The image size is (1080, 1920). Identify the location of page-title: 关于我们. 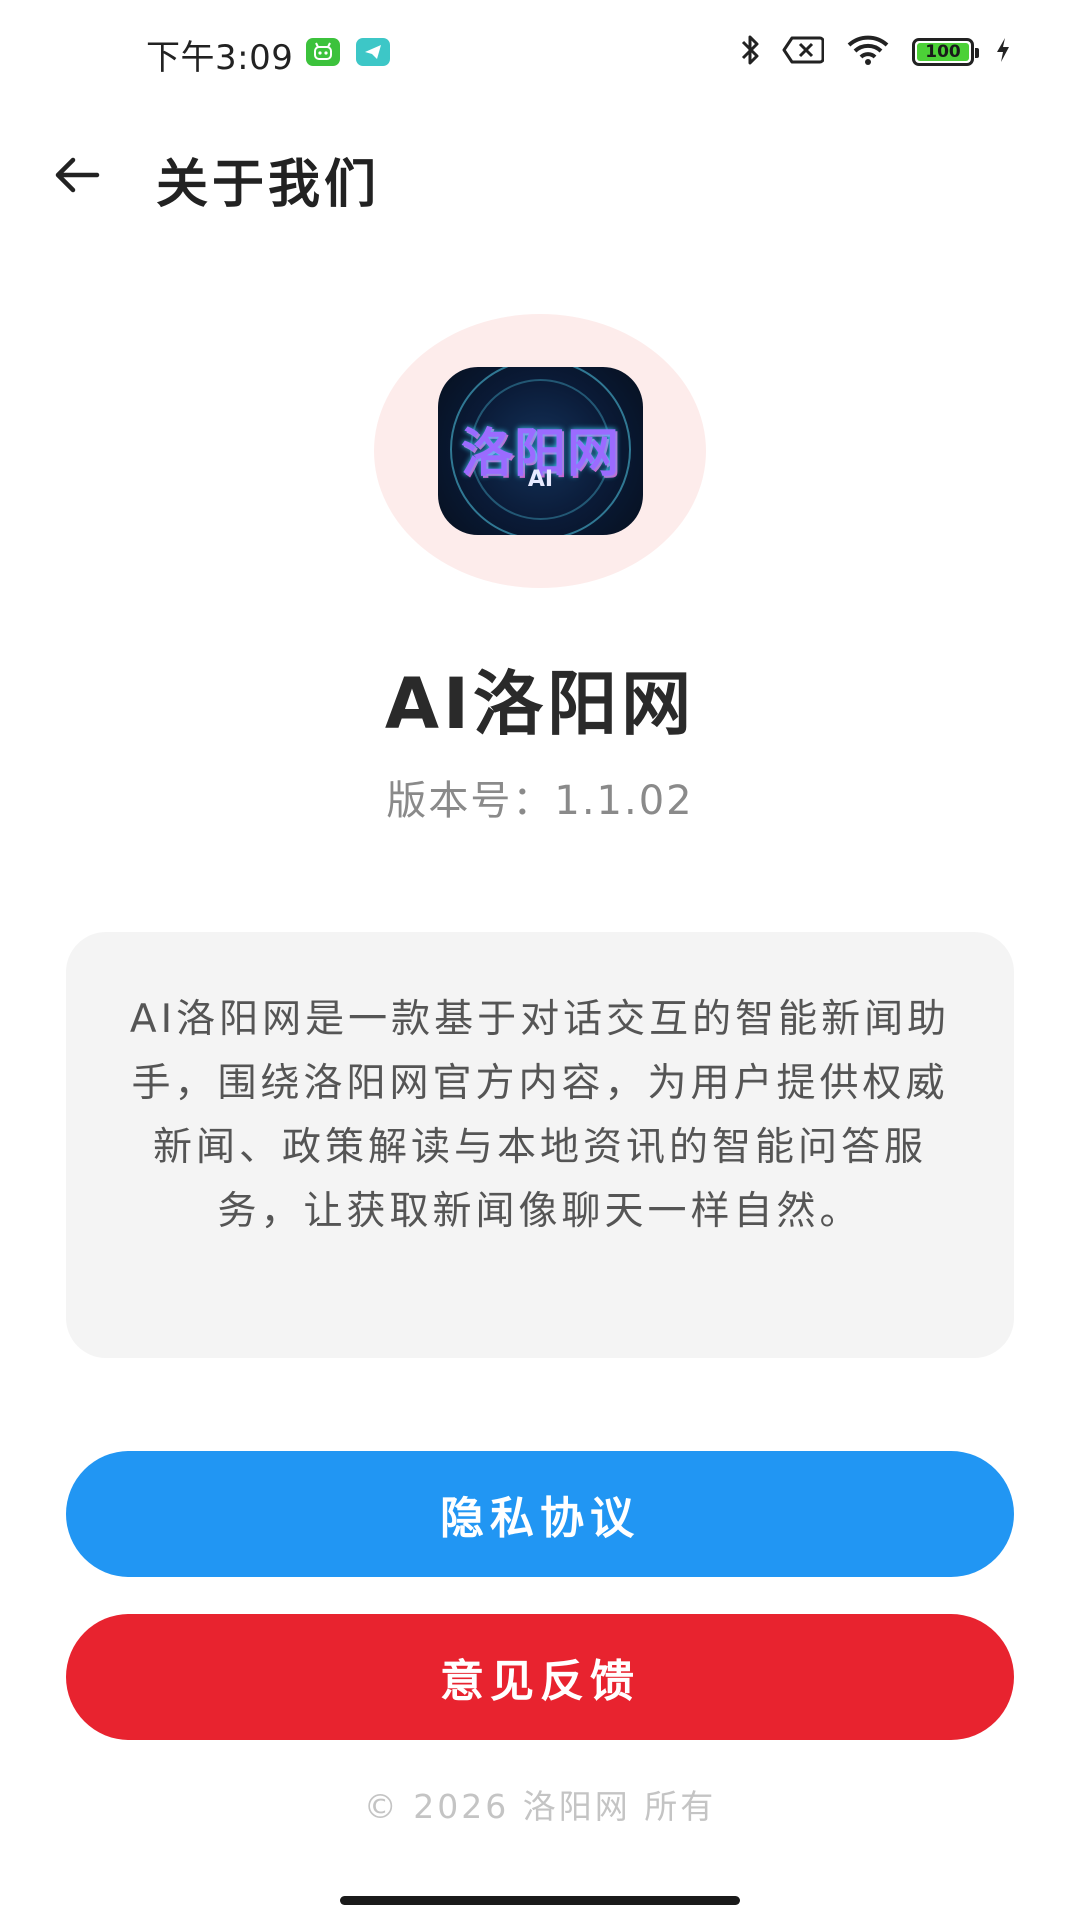
(268, 185).